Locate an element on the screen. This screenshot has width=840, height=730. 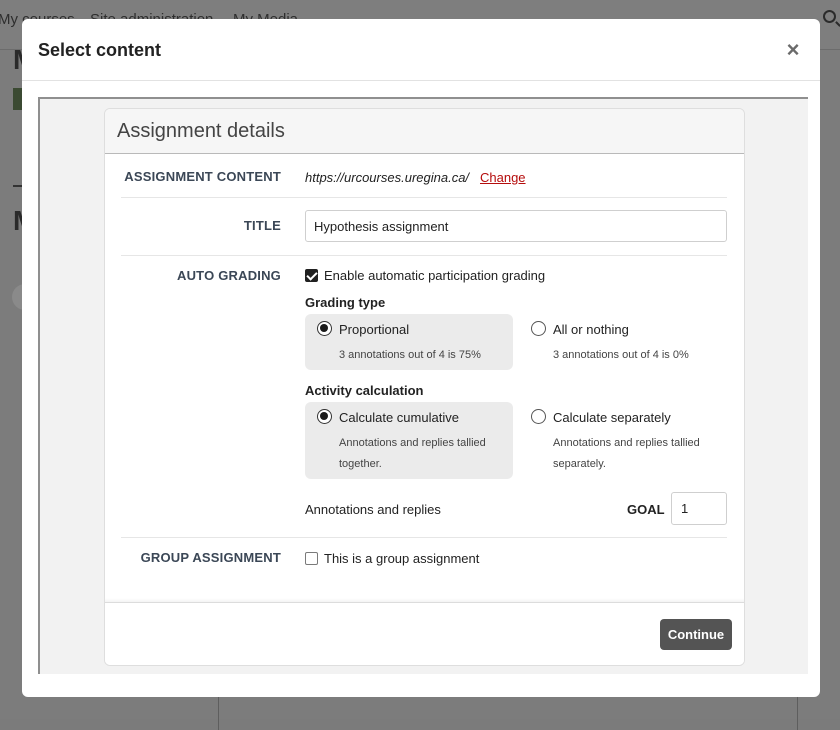
assignment-content-label: ASSIGNMENT CONTENT is located at coordinates (202, 176).